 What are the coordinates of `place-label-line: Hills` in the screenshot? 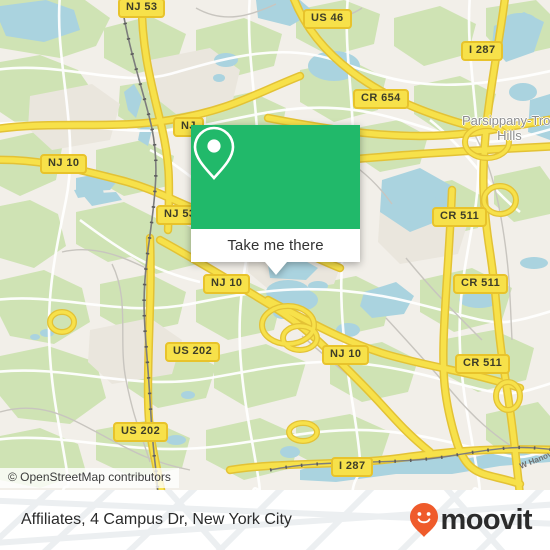 It's located at (509, 135).